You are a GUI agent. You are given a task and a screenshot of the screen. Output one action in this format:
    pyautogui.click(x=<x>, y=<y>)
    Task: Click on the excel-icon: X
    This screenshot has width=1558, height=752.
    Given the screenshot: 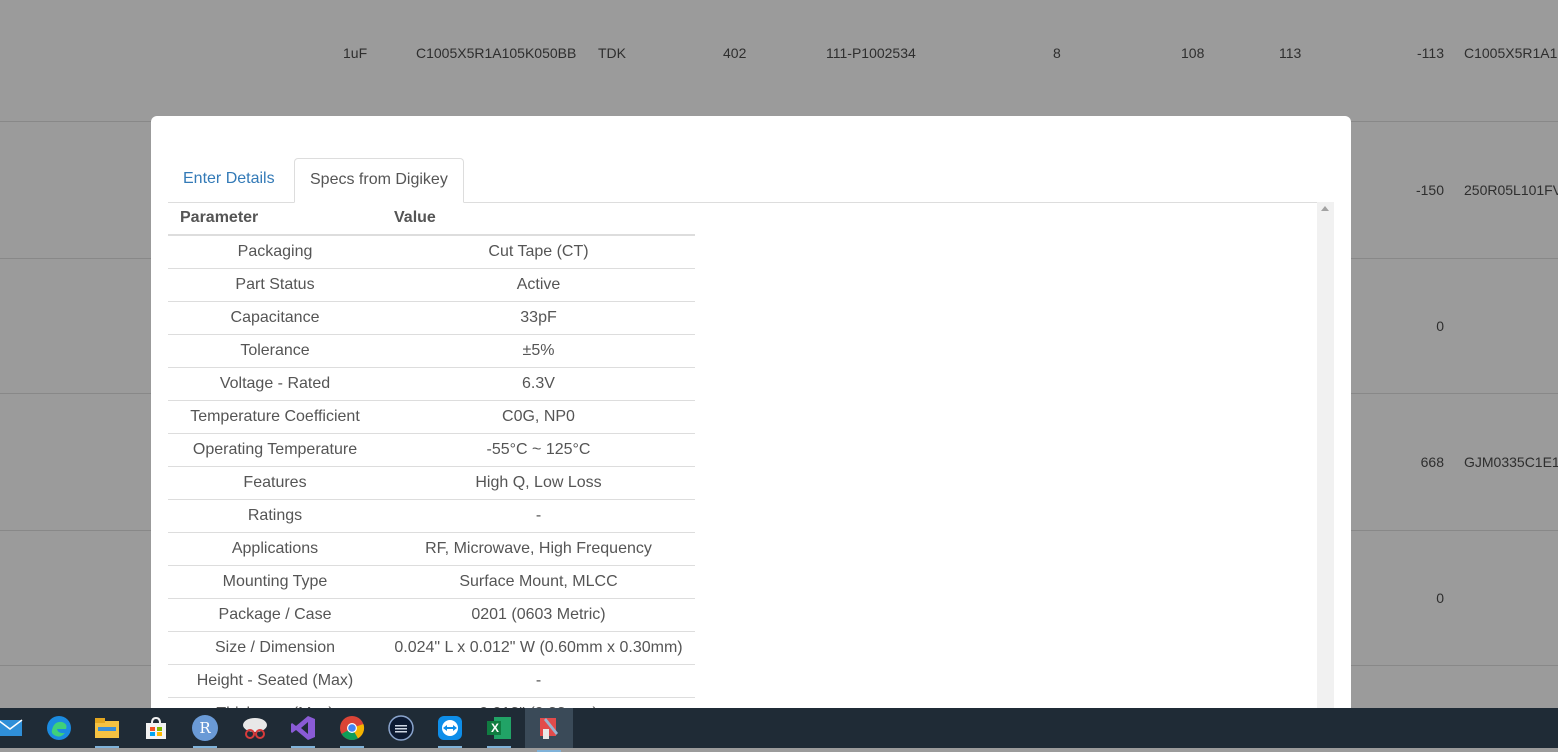 What is the action you would take?
    pyautogui.click(x=499, y=730)
    